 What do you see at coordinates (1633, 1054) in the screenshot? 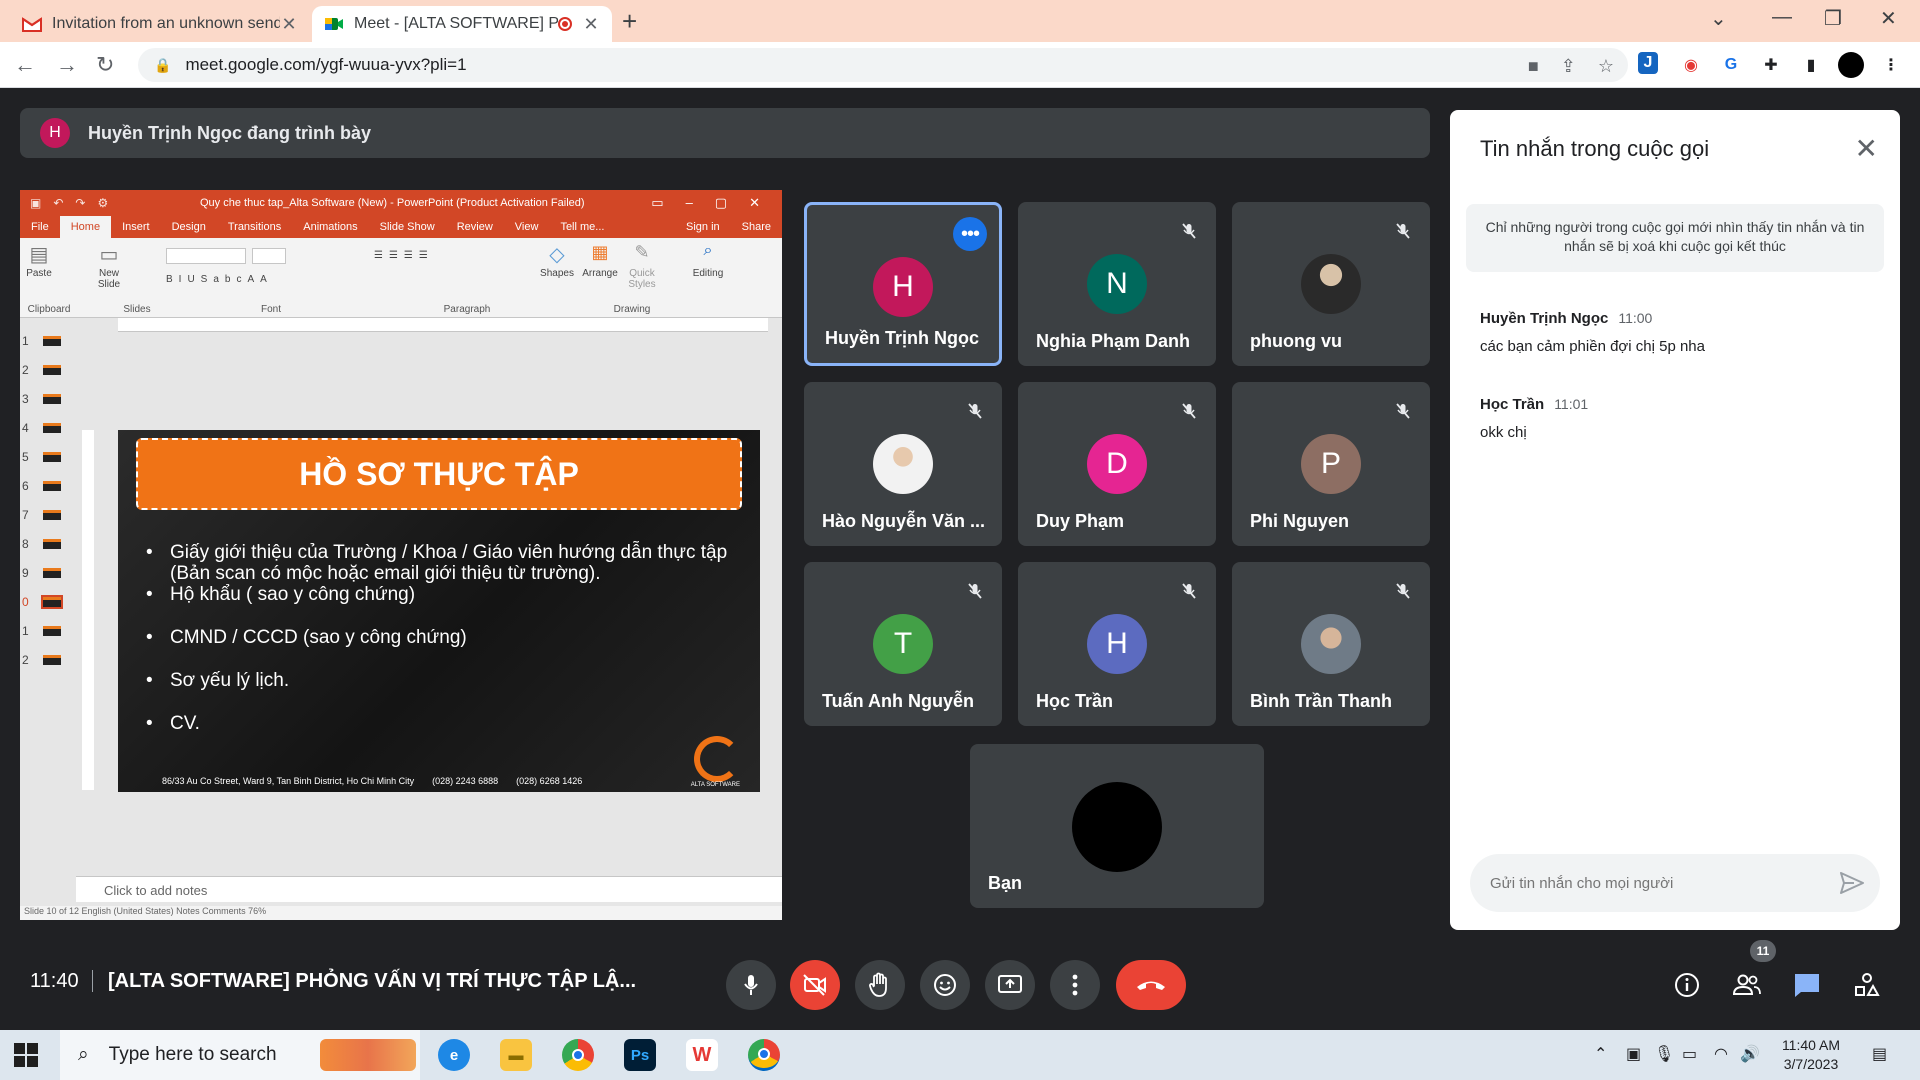
I see `meet-present-tray-icon: ▣` at bounding box center [1633, 1054].